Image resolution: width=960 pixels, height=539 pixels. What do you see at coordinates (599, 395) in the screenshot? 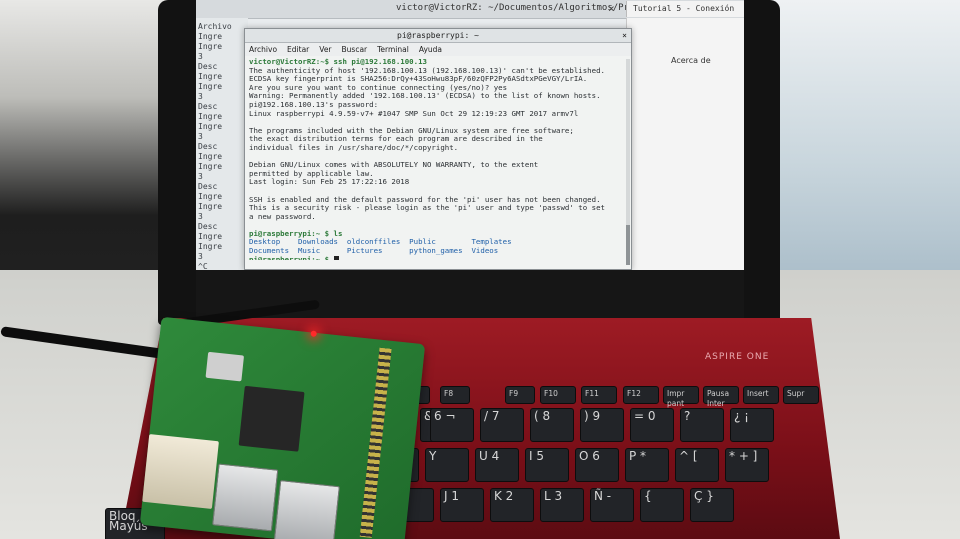
I see `keyboard-key: F11` at bounding box center [599, 395].